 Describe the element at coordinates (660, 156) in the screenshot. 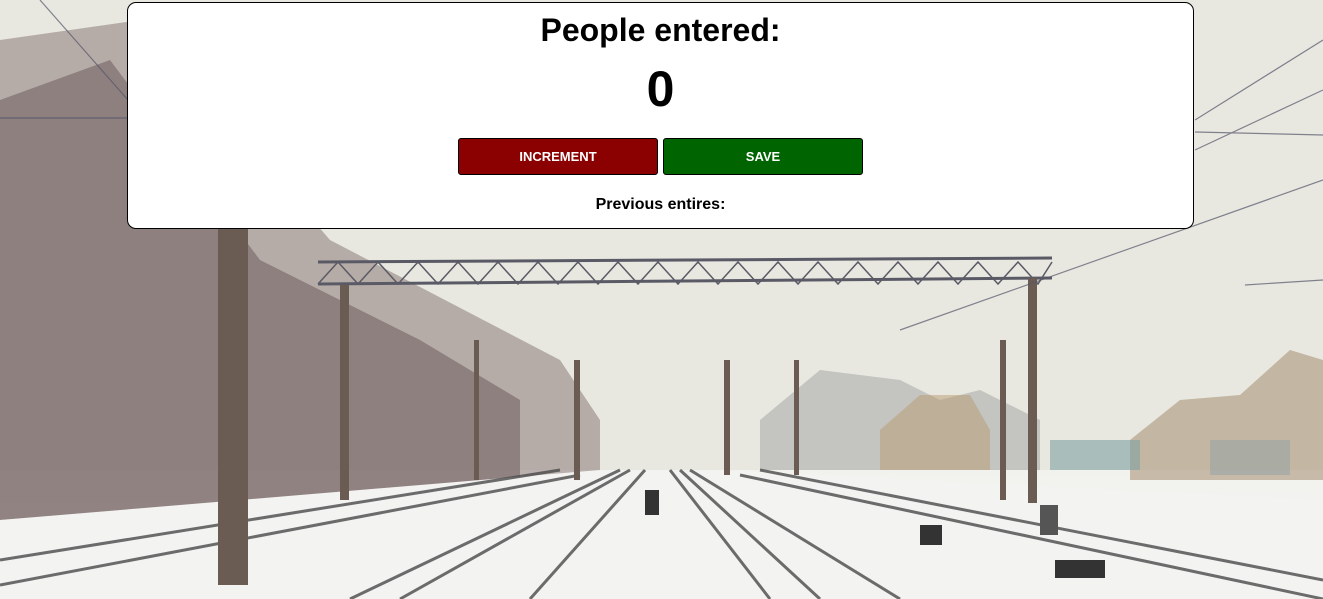

I see `button-row: INCREMENT SAVE` at that location.